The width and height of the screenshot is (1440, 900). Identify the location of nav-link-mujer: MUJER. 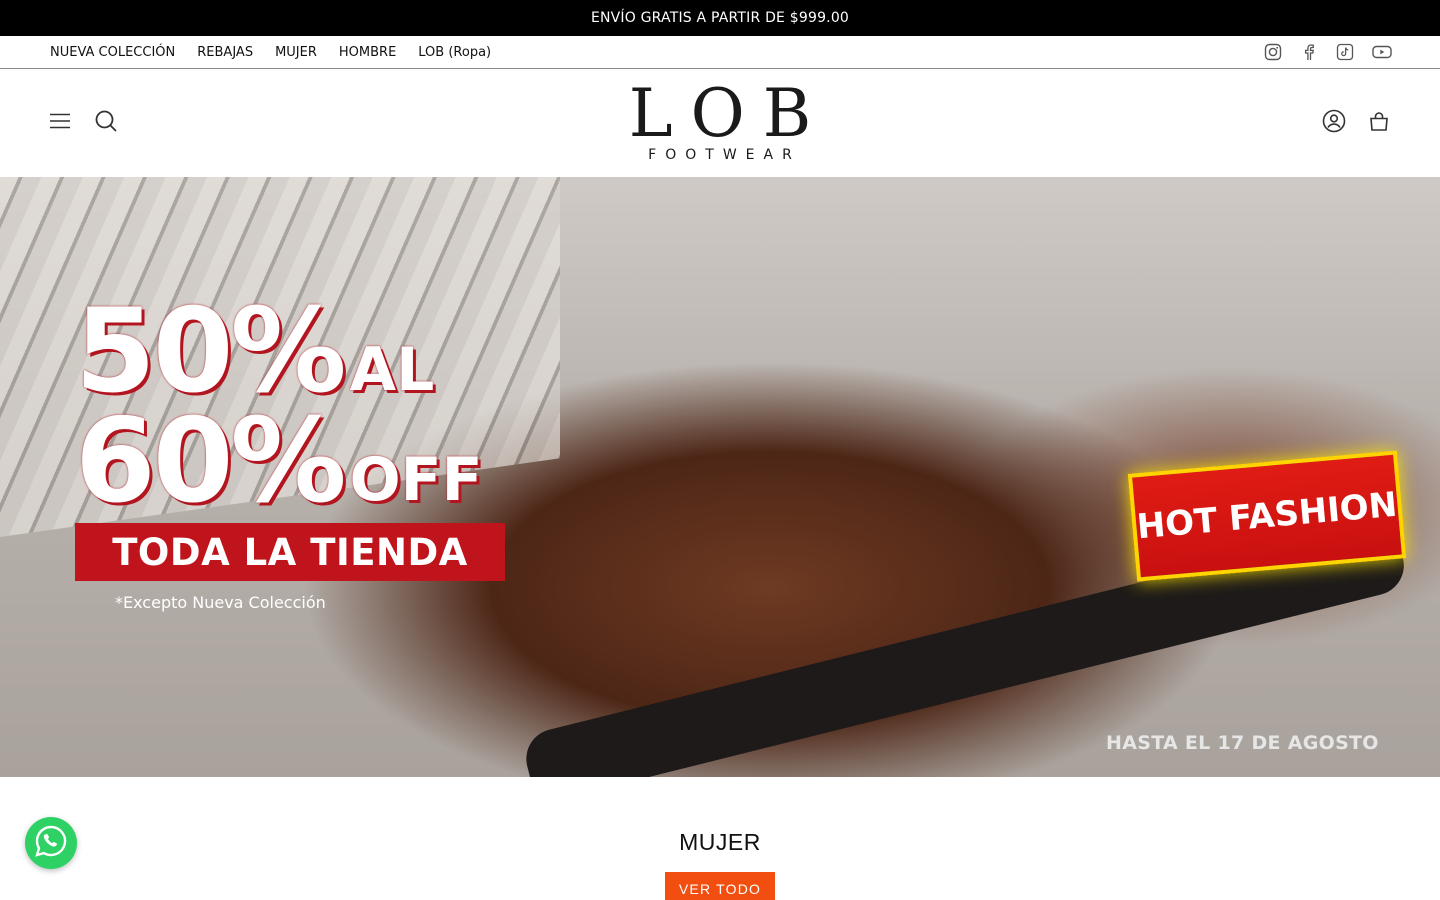
(296, 52).